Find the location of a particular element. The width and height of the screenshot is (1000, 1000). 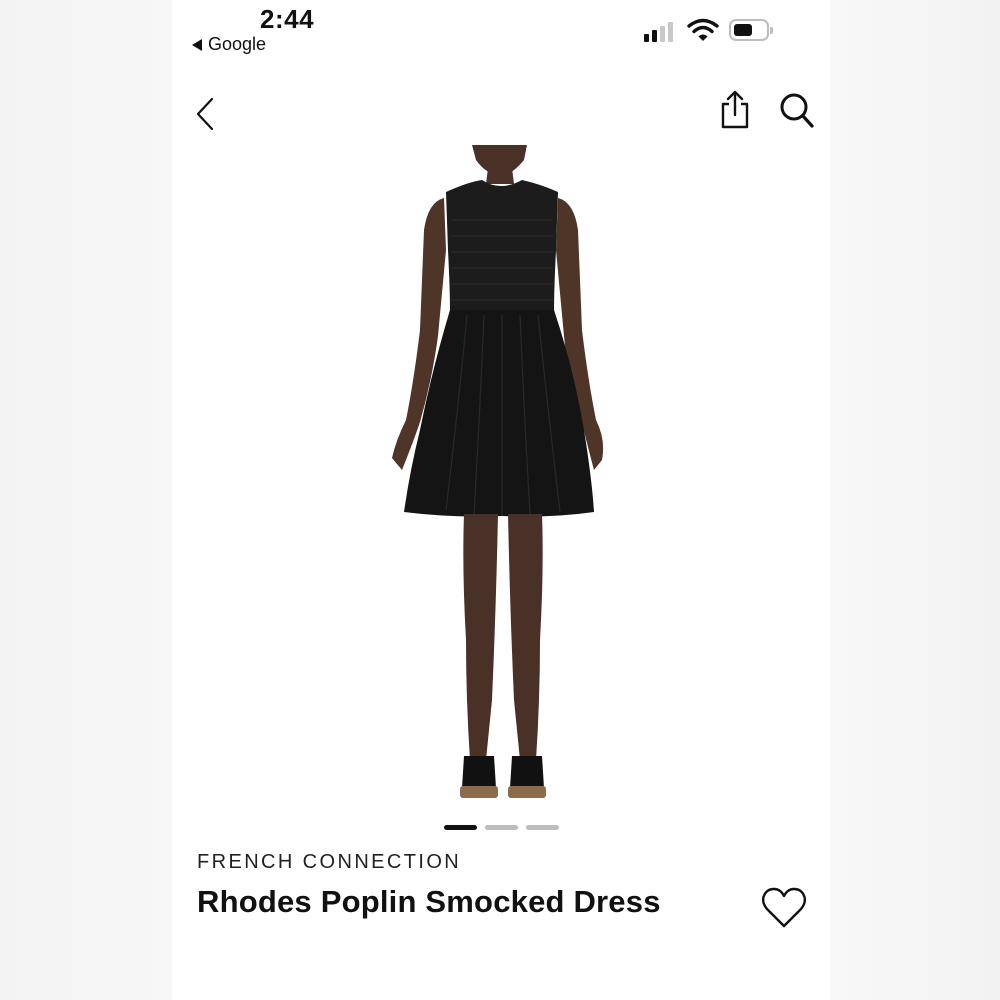

image-carousel-indicator is located at coordinates (501, 827).